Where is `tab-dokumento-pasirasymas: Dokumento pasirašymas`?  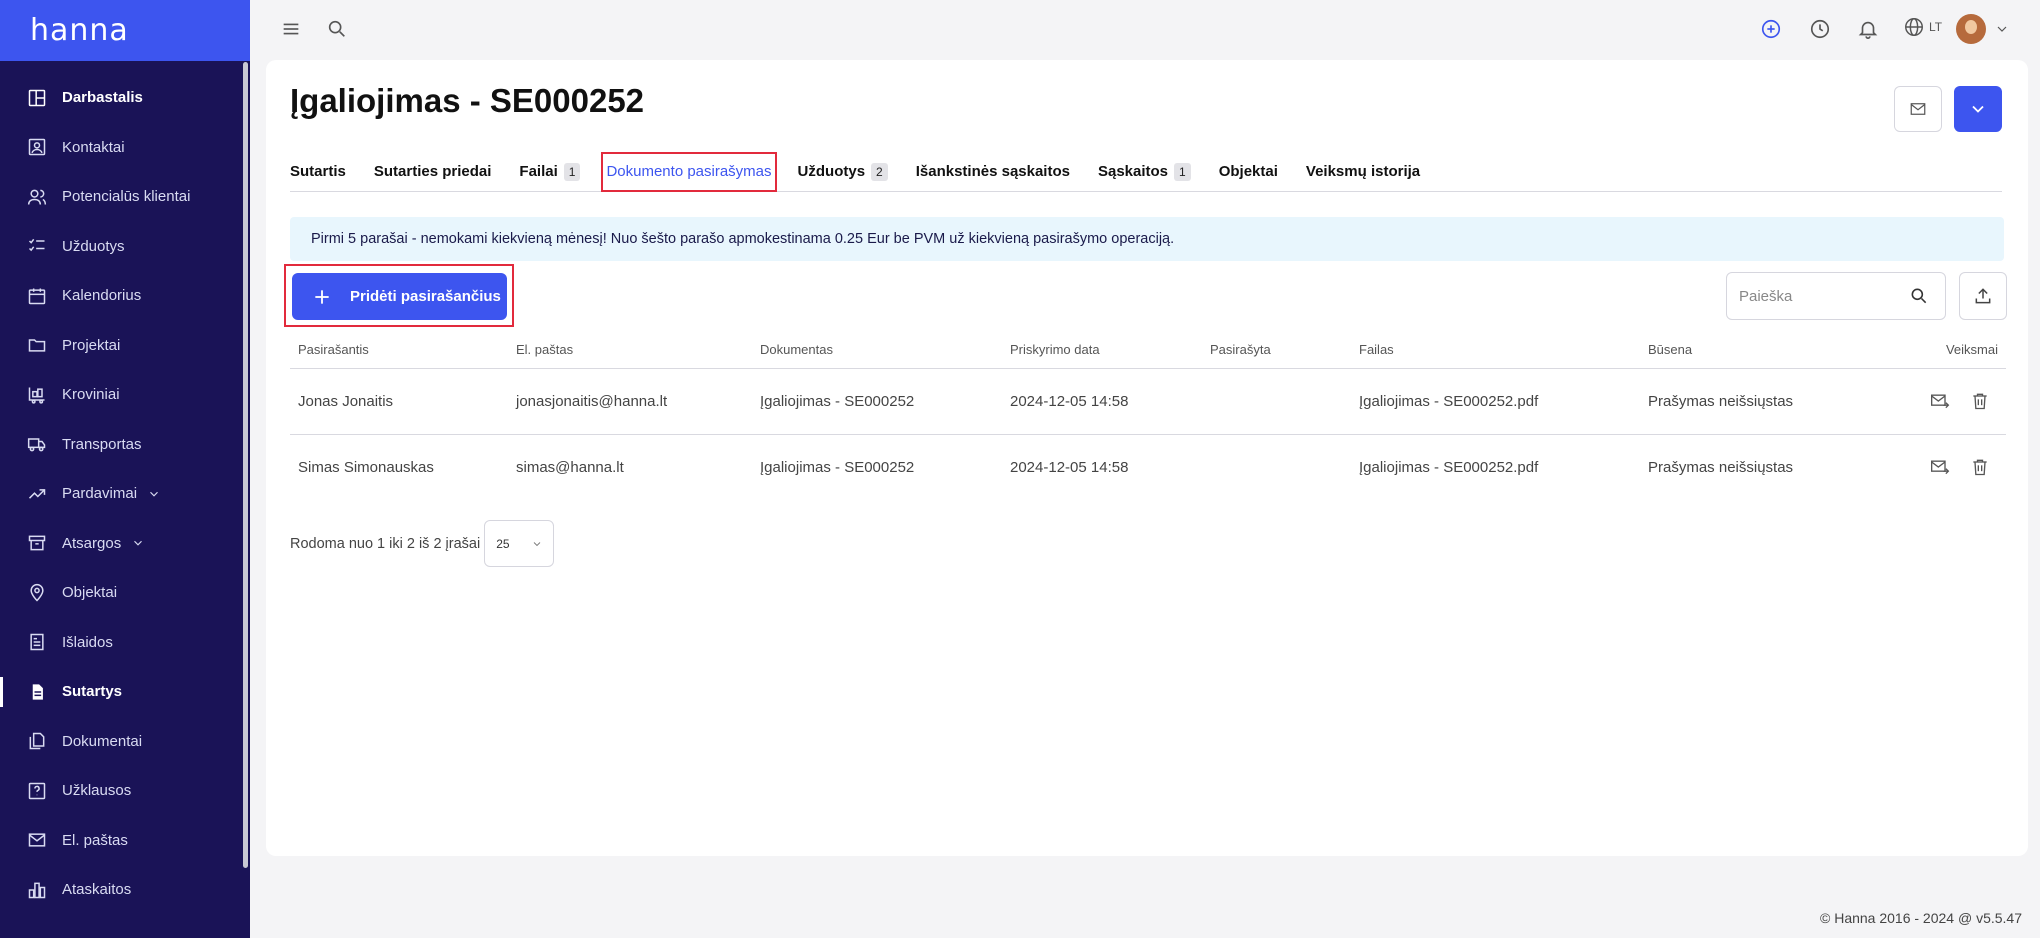 tab-dokumento-pasirasymas: Dokumento pasirašymas is located at coordinates (689, 171).